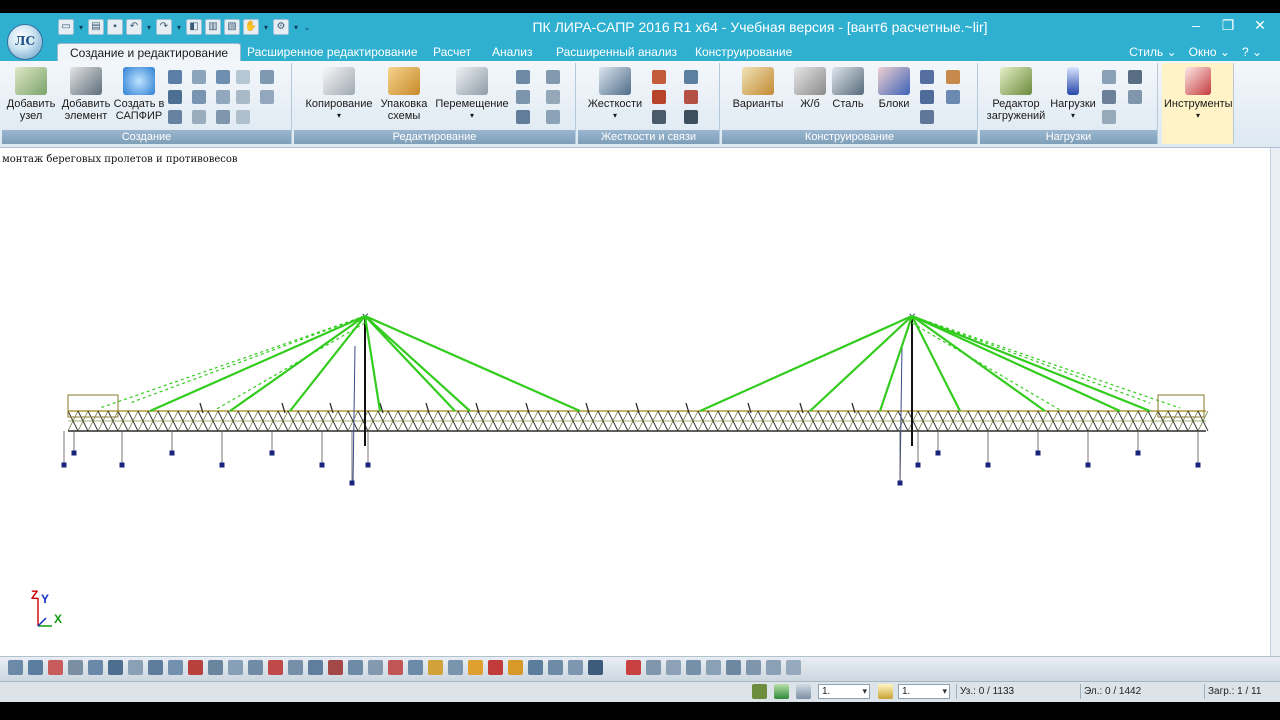  Describe the element at coordinates (66, 27) in the screenshot. I see `new-file-icon: ▭` at that location.